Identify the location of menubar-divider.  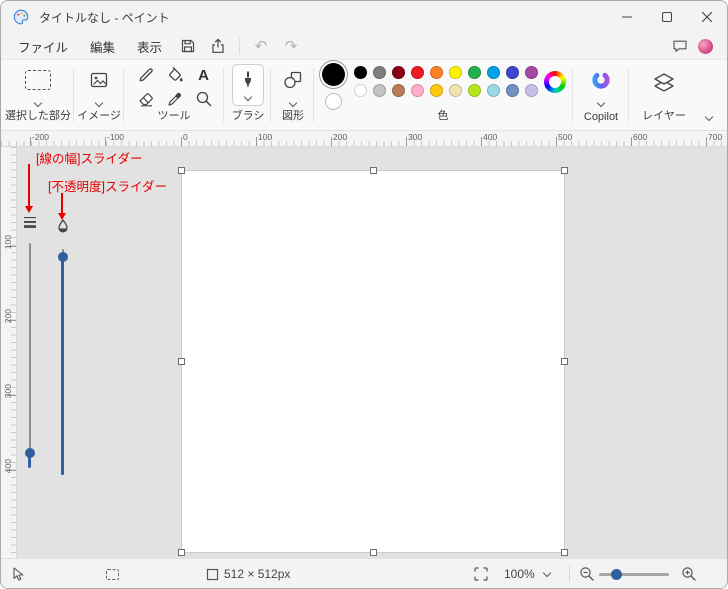
(240, 46).